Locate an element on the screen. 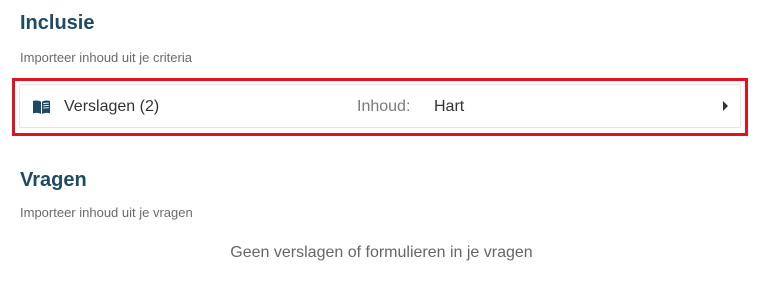 This screenshot has width=763, height=304. inclusion-section-title: Inclusie is located at coordinates (57, 23).